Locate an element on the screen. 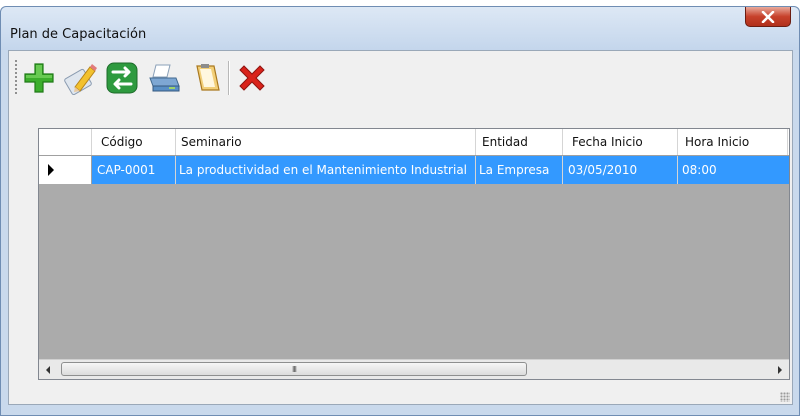 This screenshot has width=802, height=417. printer-icon is located at coordinates (164, 78).